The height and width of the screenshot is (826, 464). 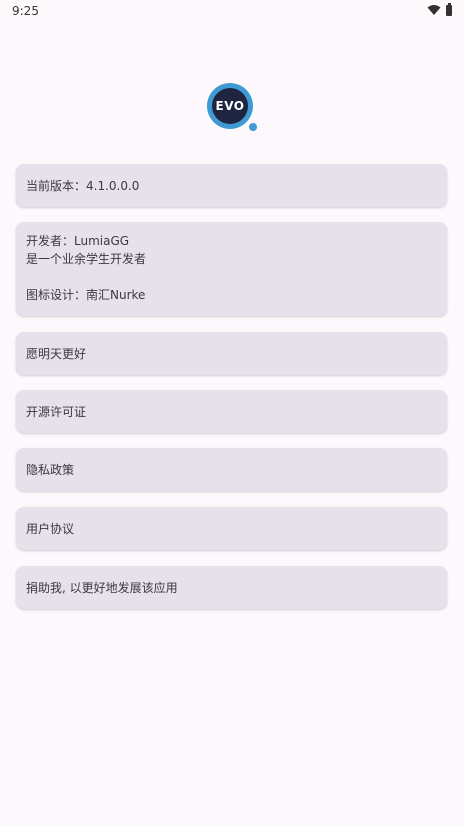 What do you see at coordinates (231, 587) in the screenshot?
I see `donate-card: 捐助我, 以更好地发展该应用` at bounding box center [231, 587].